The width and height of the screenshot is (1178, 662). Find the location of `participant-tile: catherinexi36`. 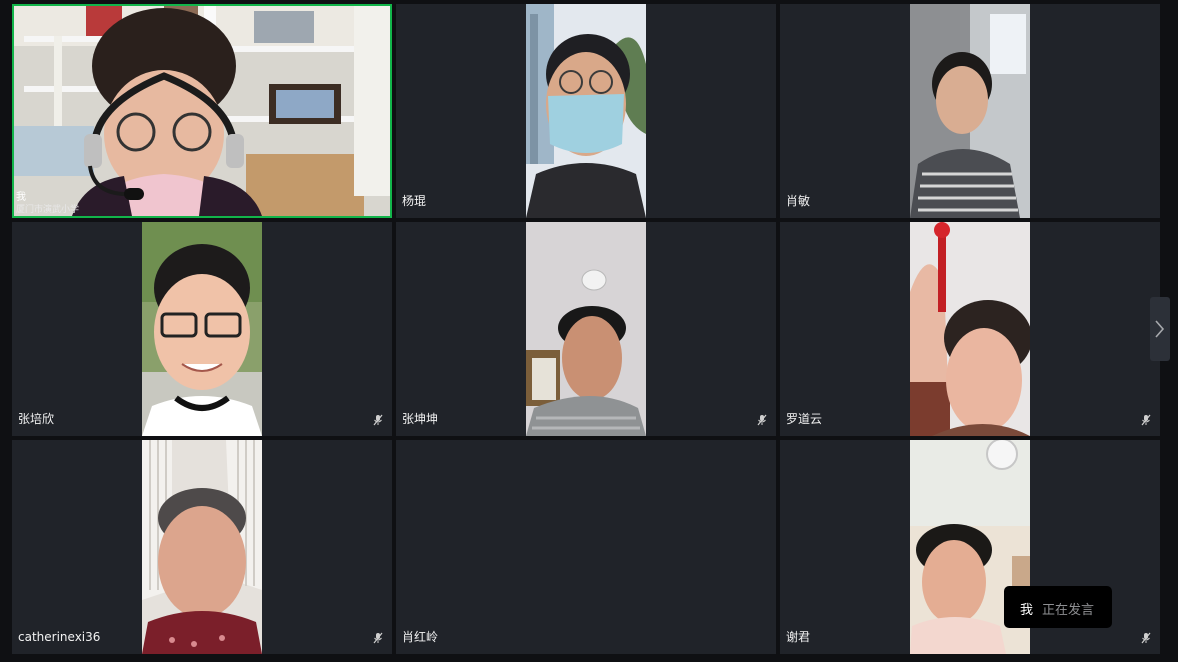

participant-tile: catherinexi36 is located at coordinates (202, 547).